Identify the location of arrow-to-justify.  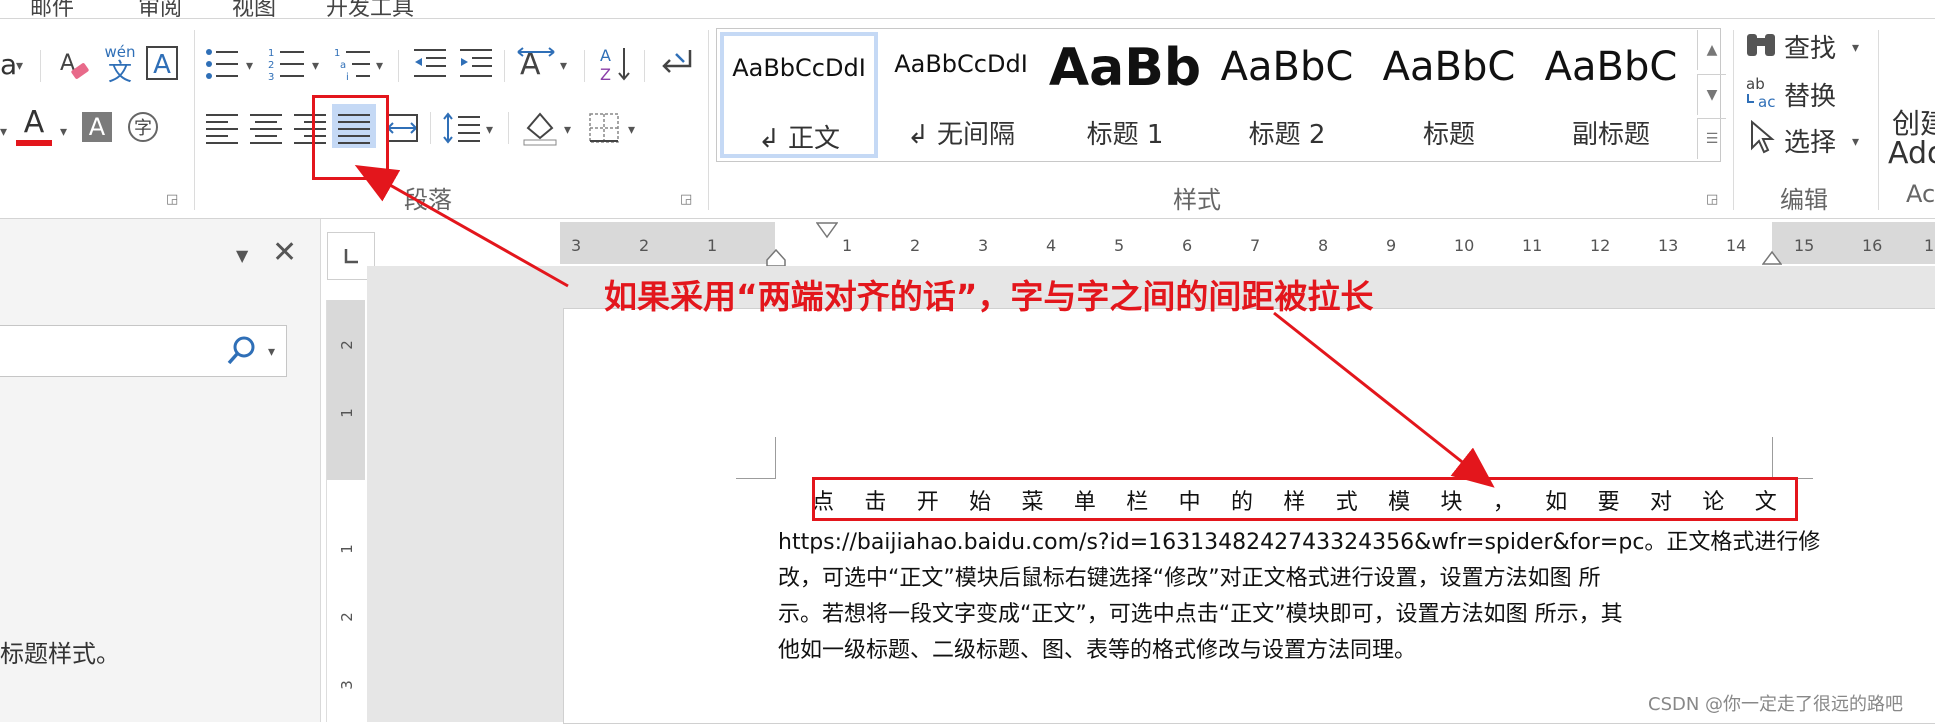
(461, 226).